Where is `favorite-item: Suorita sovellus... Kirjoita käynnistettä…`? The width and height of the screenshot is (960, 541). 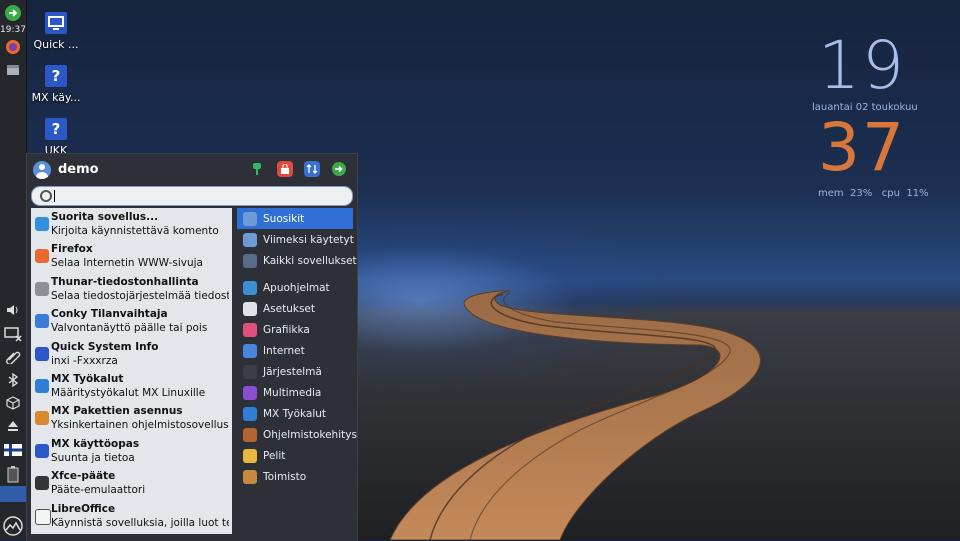
favorite-item: Suorita sovellus... Kirjoita käynnistettä… is located at coordinates (131, 224).